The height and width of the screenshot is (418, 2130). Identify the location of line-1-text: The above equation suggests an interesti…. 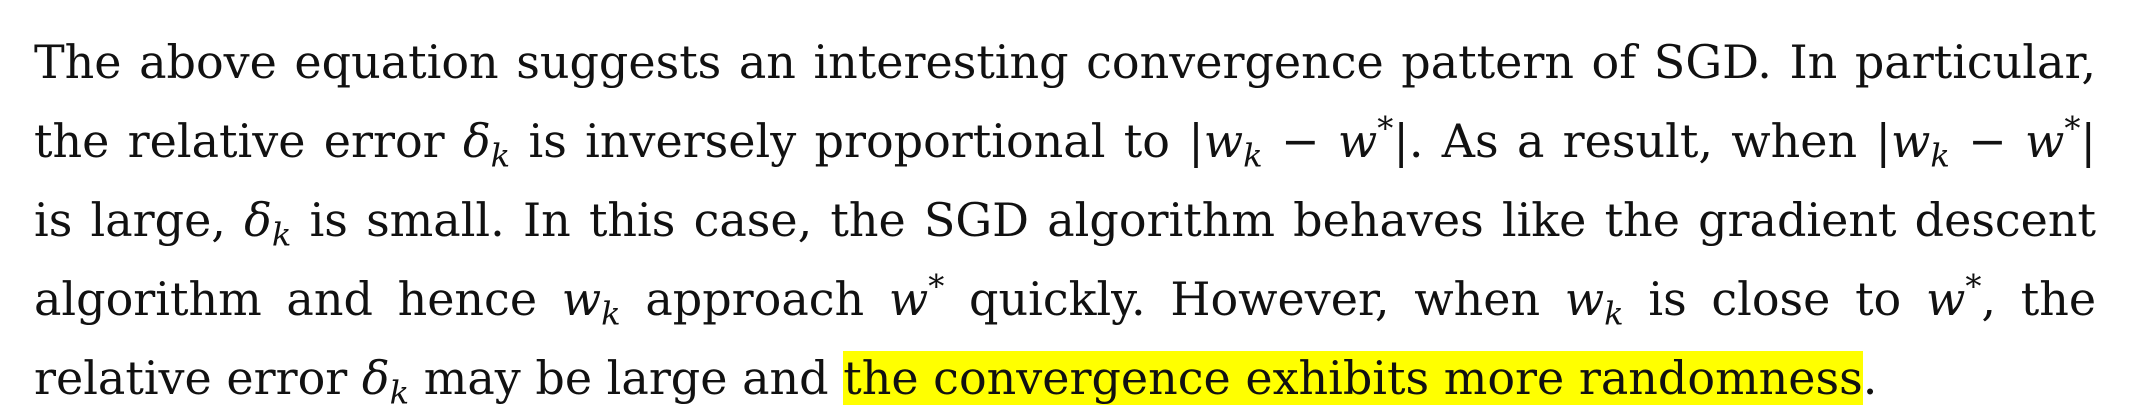
(1065, 62).